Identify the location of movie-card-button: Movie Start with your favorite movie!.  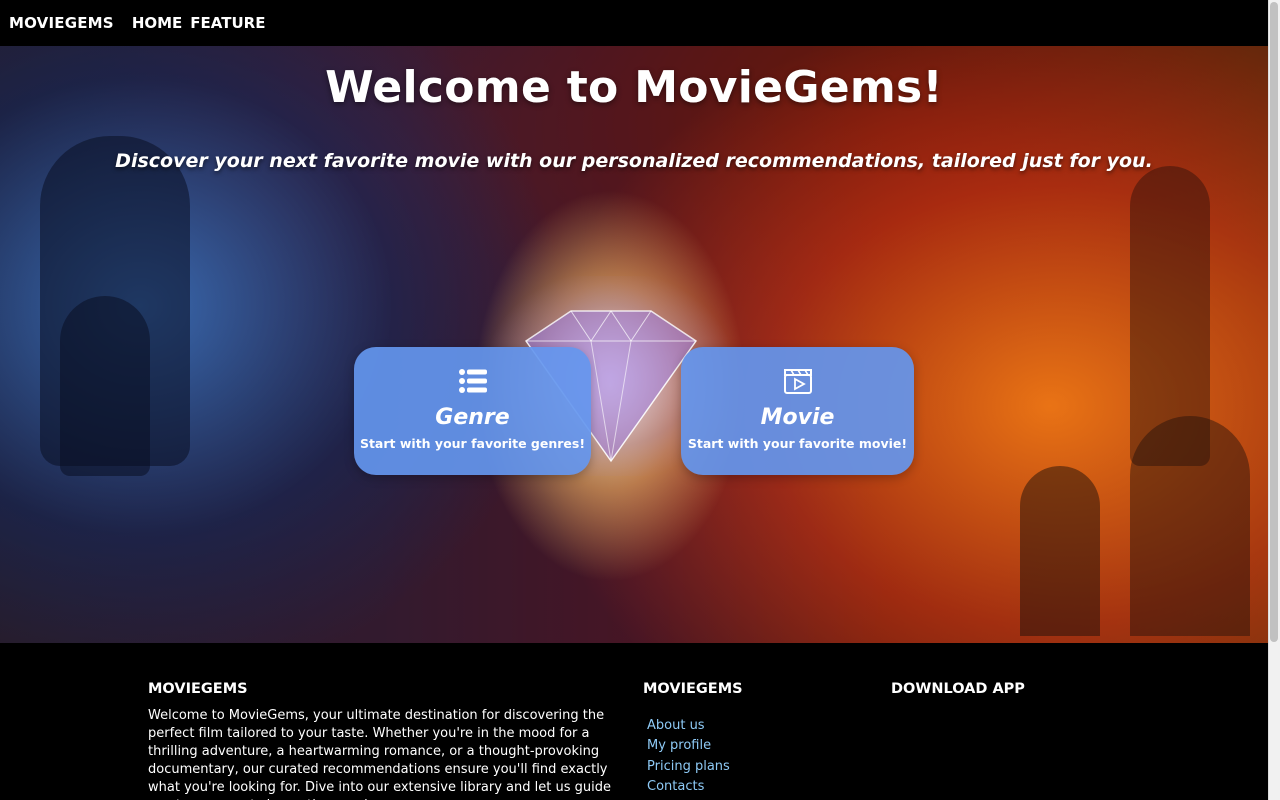
(797, 411).